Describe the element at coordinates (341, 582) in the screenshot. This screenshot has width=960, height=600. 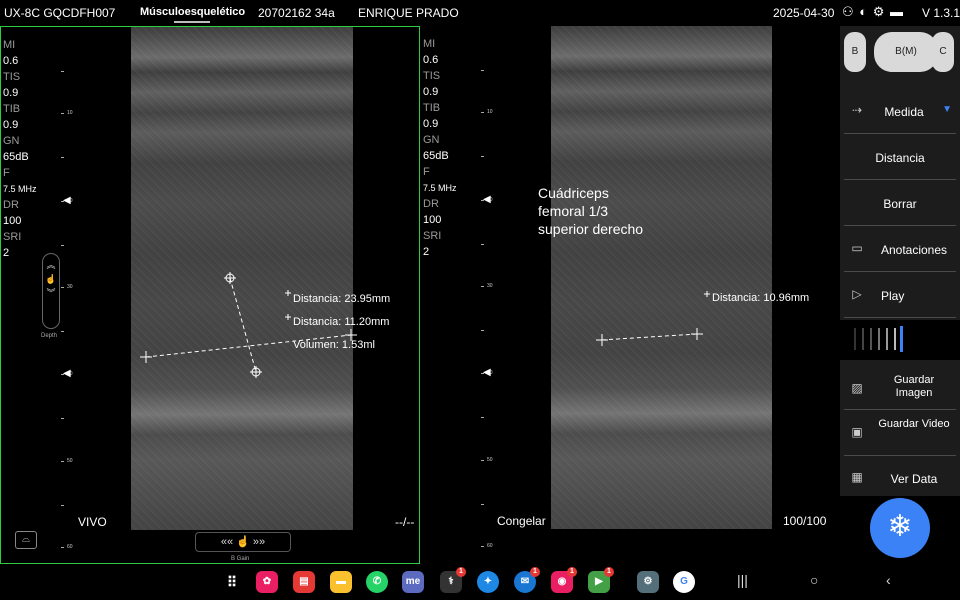
I see `files-app-icon: ▬` at that location.